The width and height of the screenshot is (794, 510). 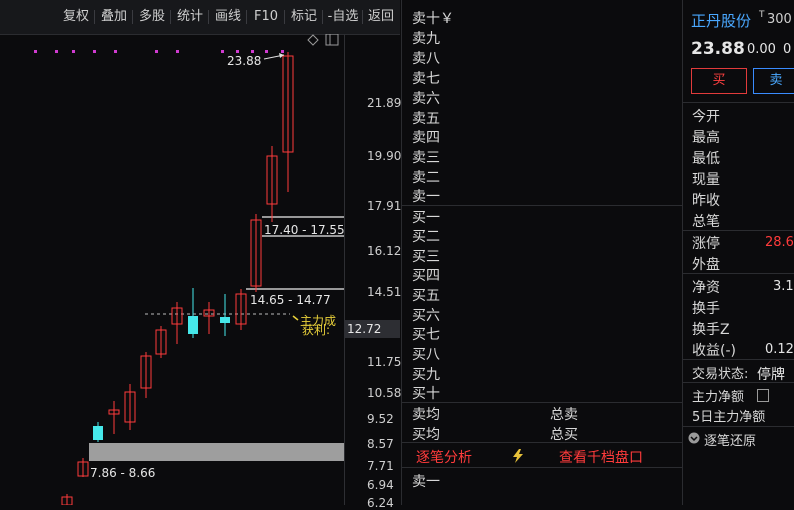 I want to click on range-label-mid: 14.65 - 14.77, so click(x=290, y=300).